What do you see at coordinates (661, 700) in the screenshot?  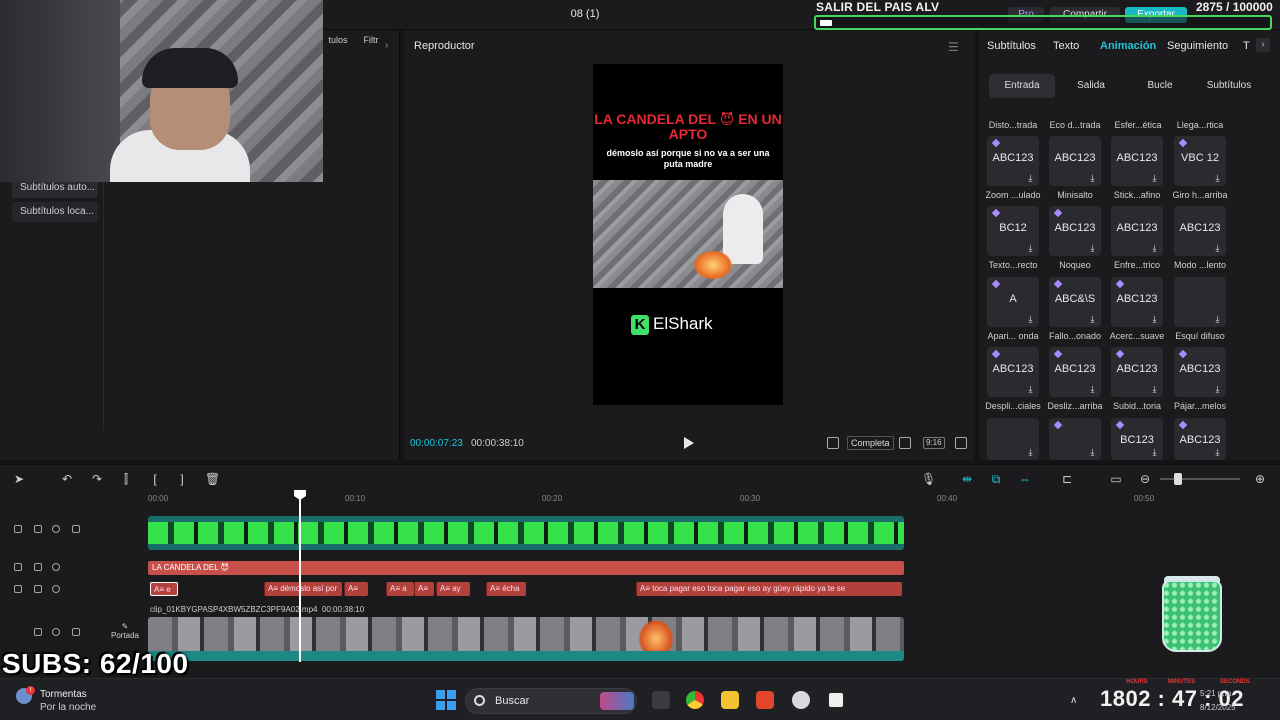 I see `task-view-icon` at bounding box center [661, 700].